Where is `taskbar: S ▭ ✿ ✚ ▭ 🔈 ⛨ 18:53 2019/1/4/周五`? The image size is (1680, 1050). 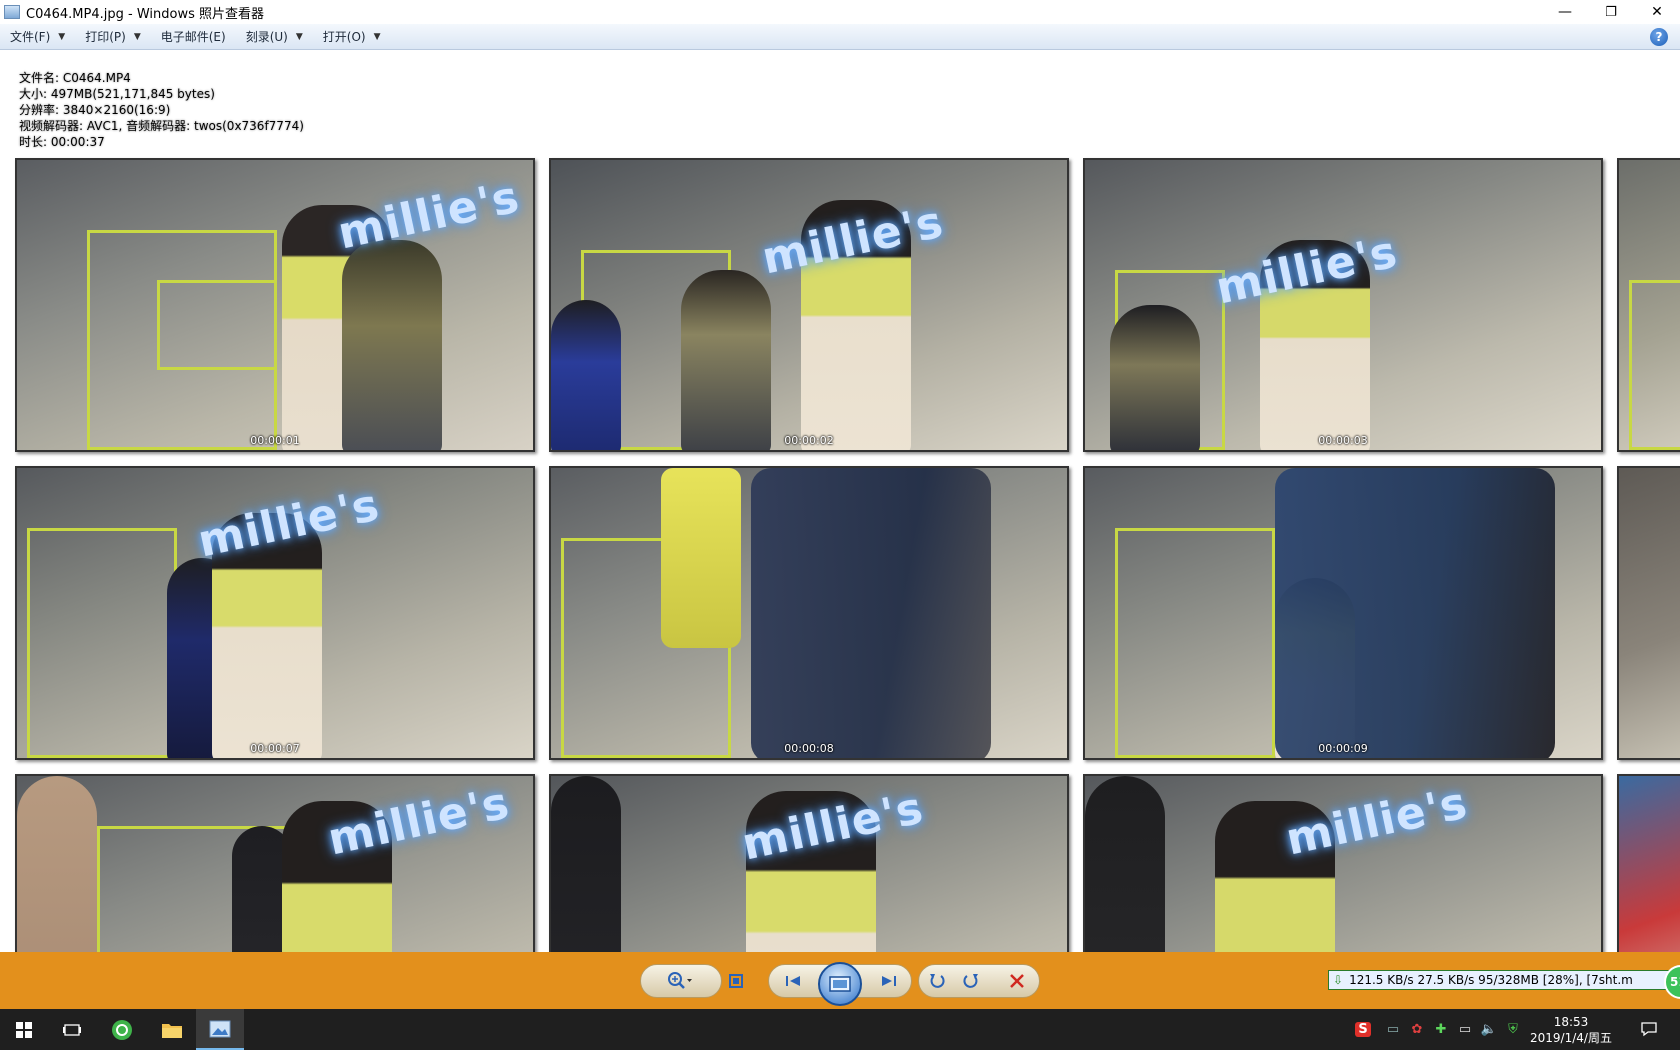 taskbar: S ▭ ✿ ✚ ▭ 🔈 ⛨ 18:53 2019/1/4/周五 is located at coordinates (840, 1029).